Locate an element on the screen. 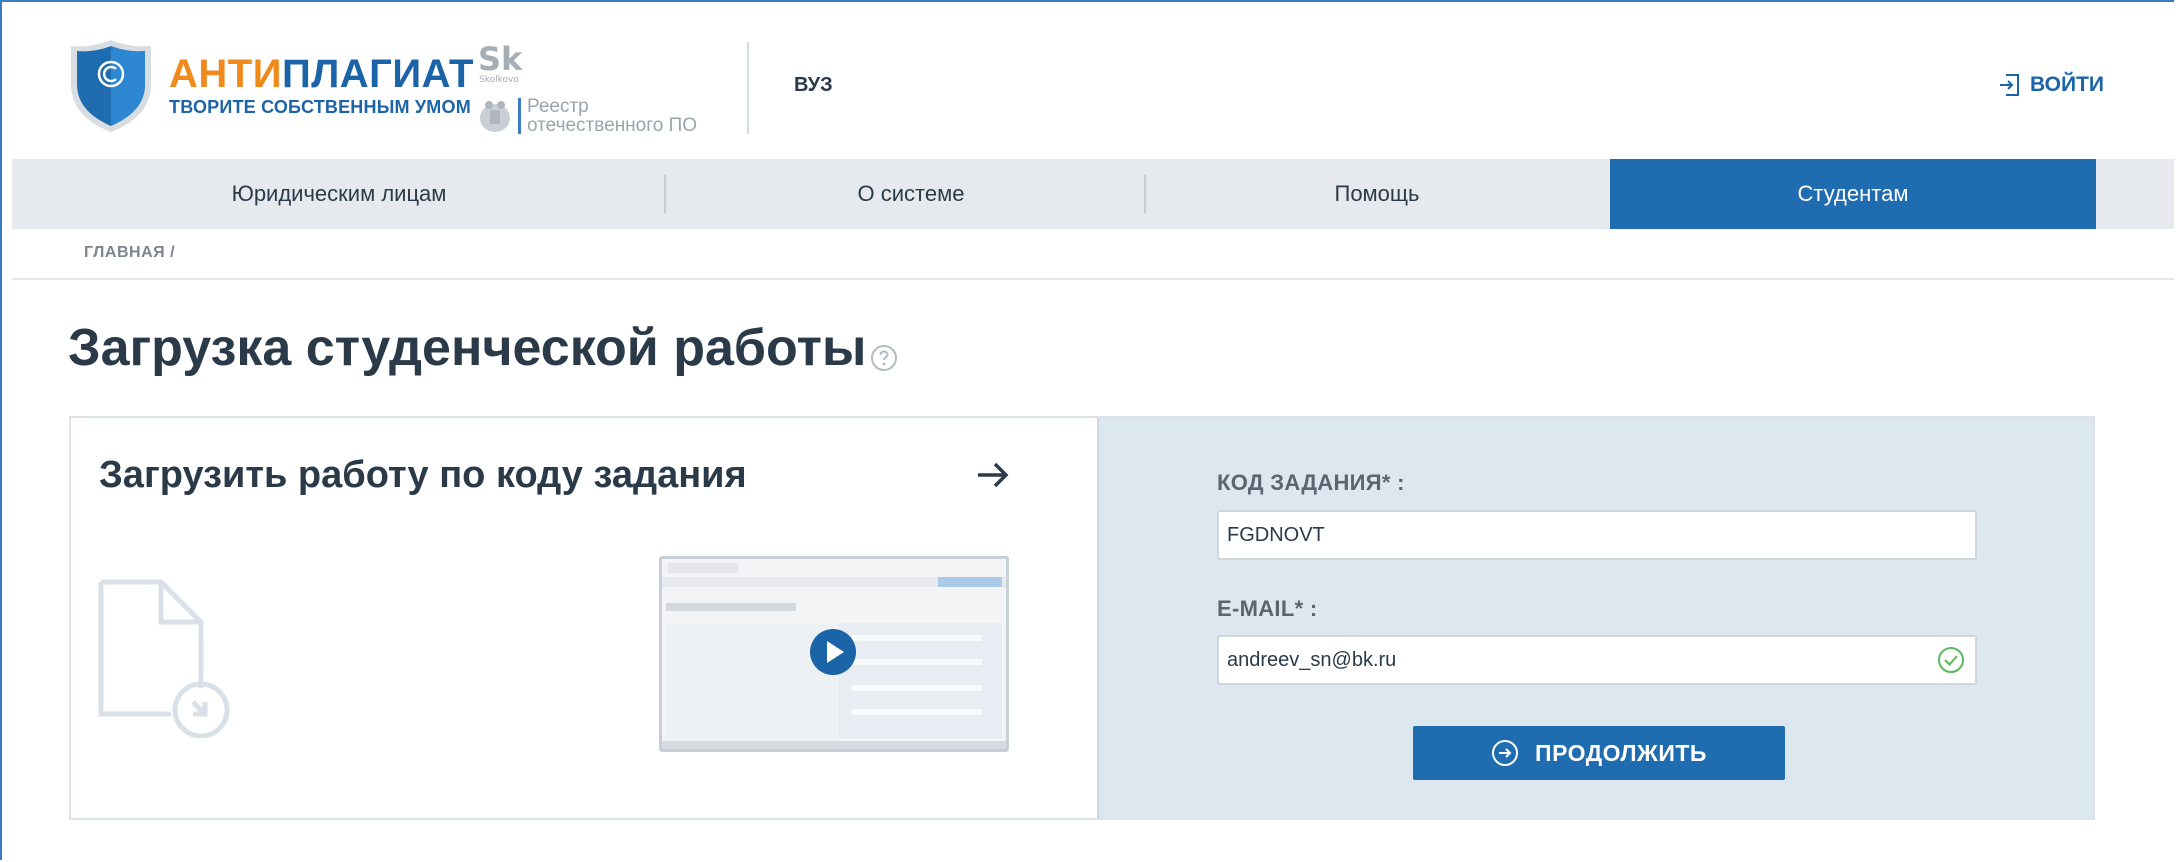  brand-name: АНТИПЛАГИАТ is located at coordinates (321, 74).